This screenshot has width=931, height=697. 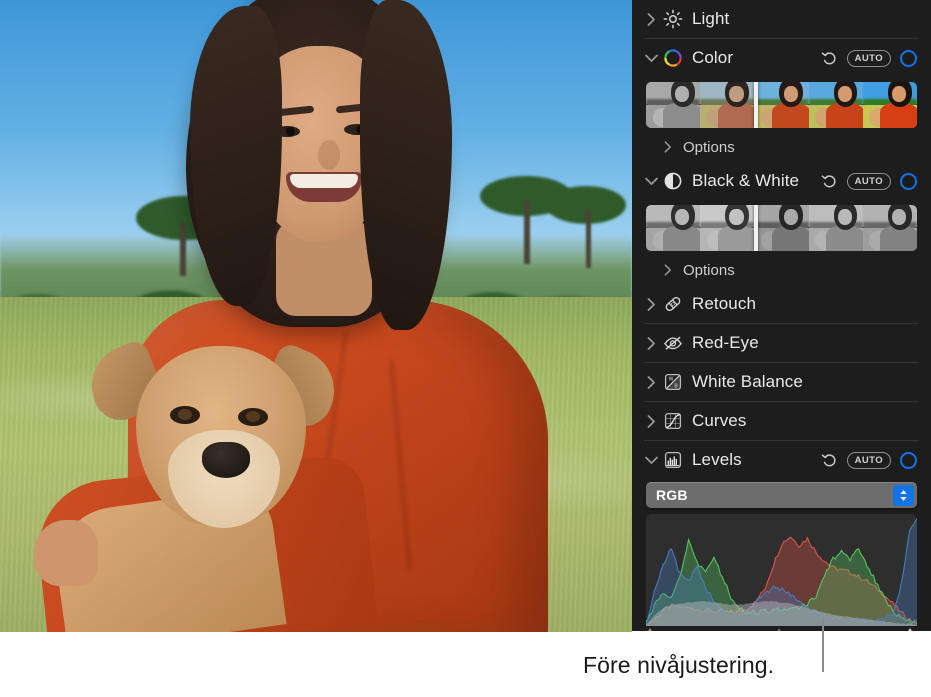 I want to click on color-presets-strip, so click(x=781, y=105).